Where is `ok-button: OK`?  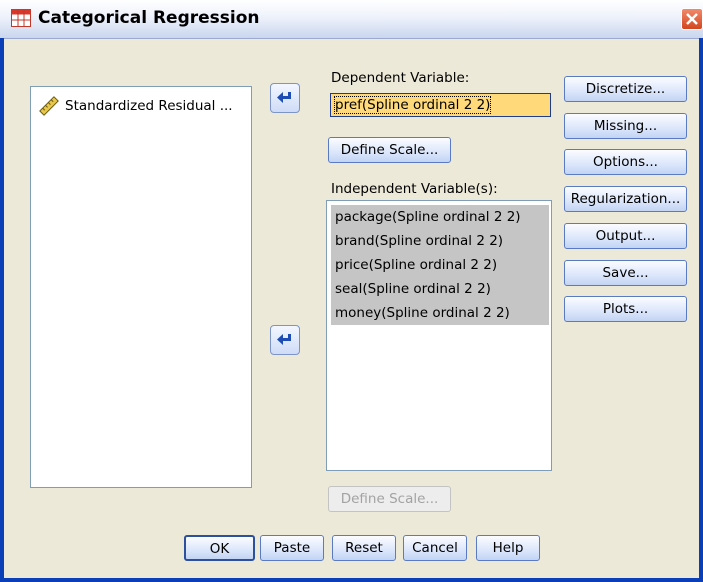
ok-button: OK is located at coordinates (219, 548).